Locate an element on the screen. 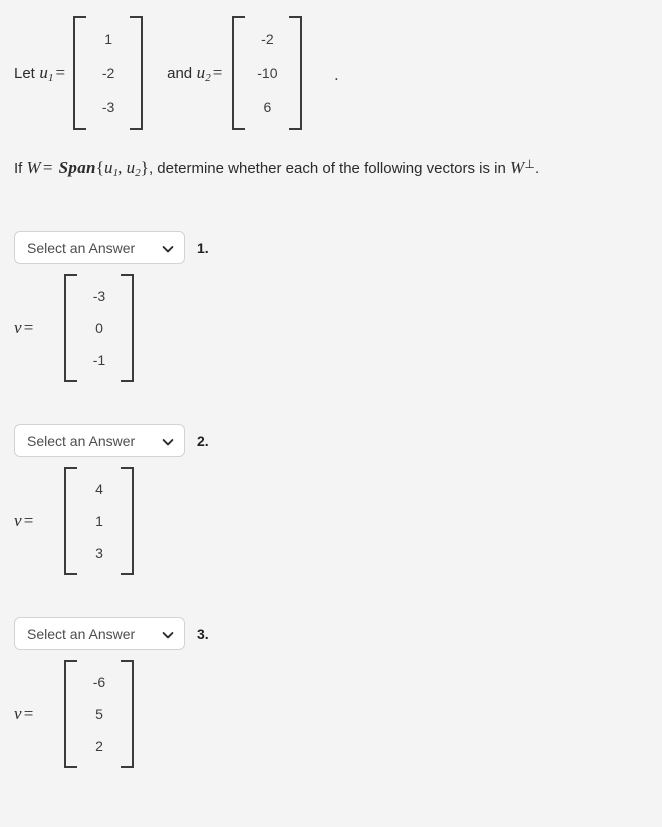  q3-entry-2: 5 is located at coordinates (99, 714).